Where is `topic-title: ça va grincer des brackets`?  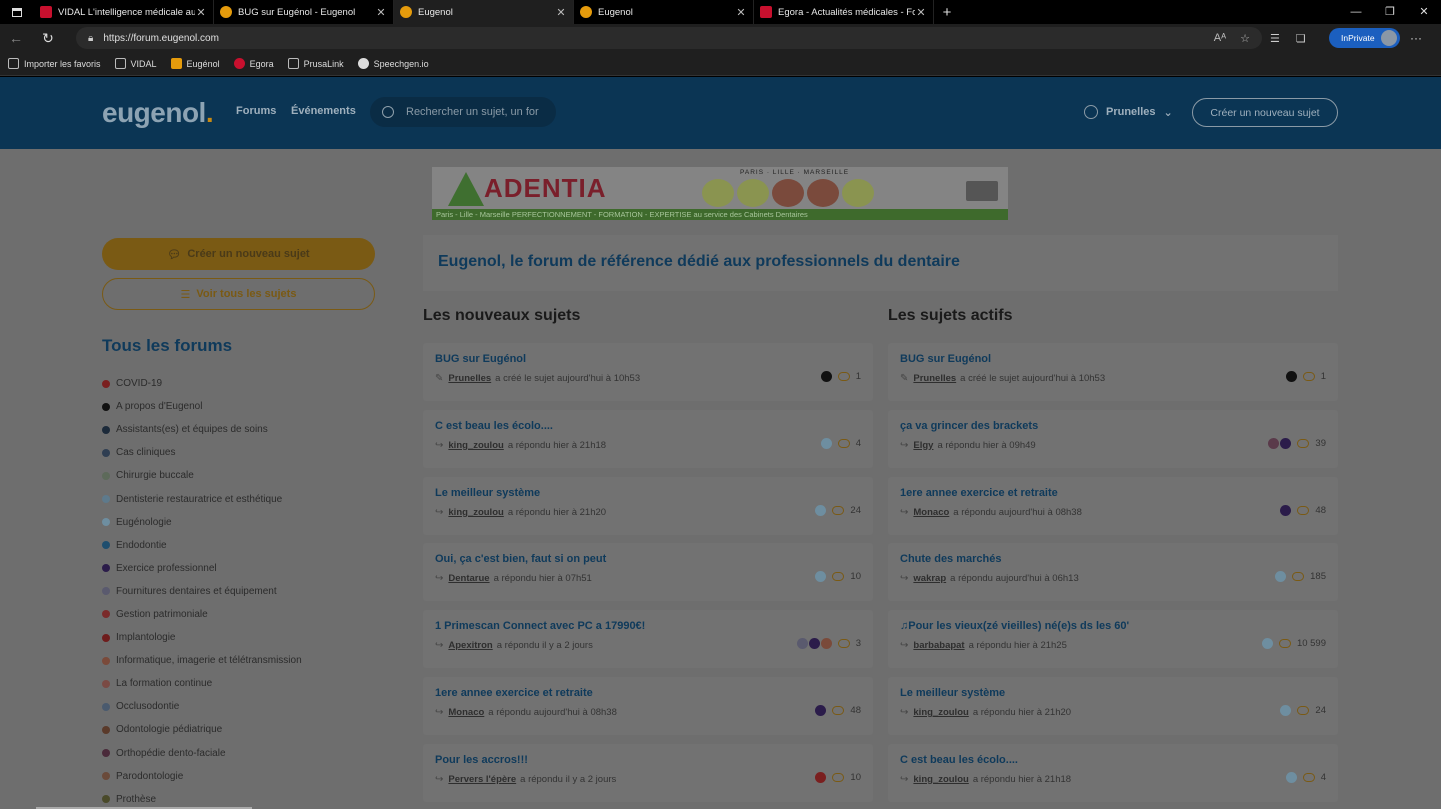 topic-title: ça va grincer des brackets is located at coordinates (969, 426).